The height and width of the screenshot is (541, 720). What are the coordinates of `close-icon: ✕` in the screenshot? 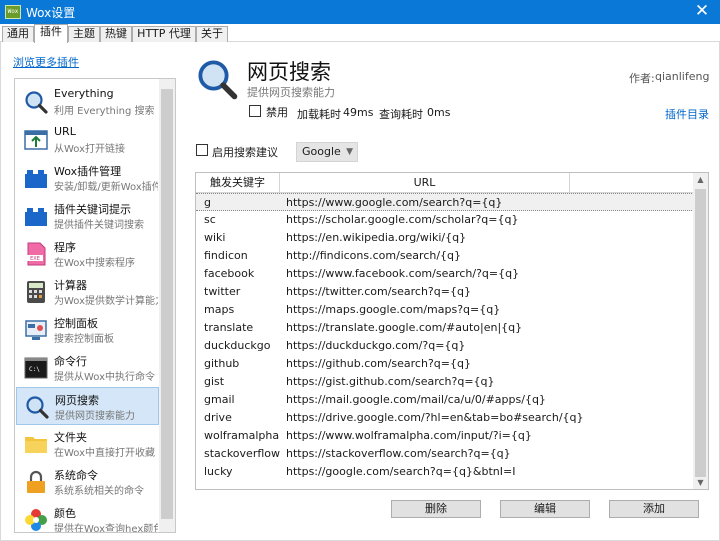 It's located at (702, 11).